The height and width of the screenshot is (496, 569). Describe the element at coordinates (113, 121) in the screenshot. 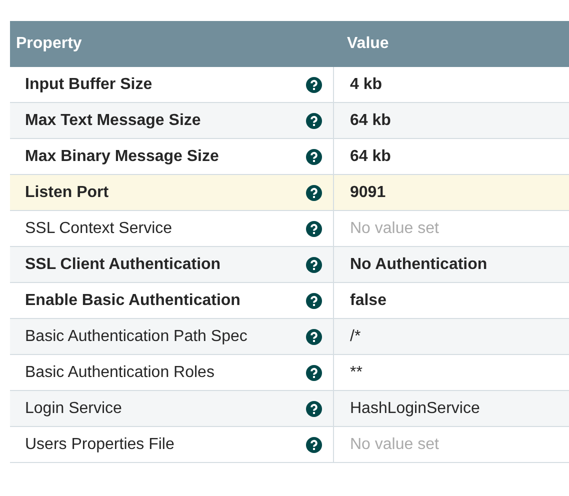

I see `property-name: Max Text Message Size` at that location.